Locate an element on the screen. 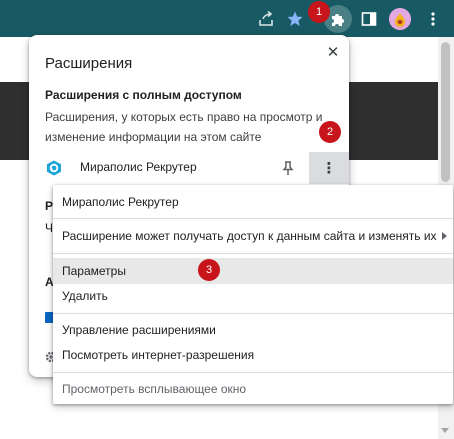 The width and height of the screenshot is (454, 439). extension-more-button: ⋮ is located at coordinates (329, 168).